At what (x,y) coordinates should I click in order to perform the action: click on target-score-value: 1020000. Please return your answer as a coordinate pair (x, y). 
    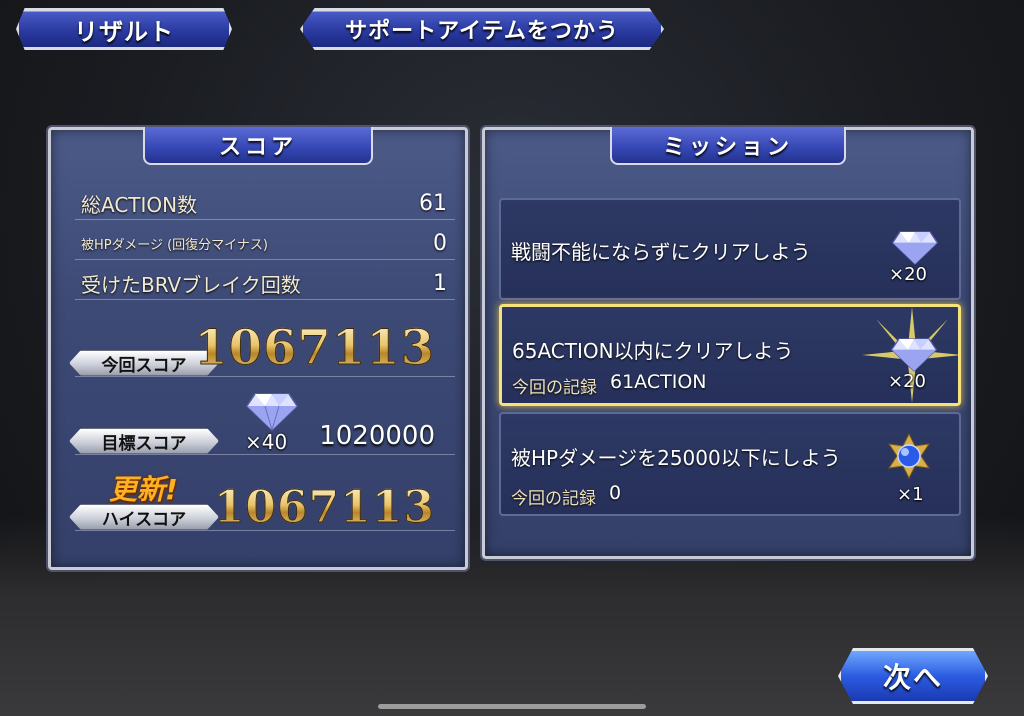
    Looking at the image, I should click on (377, 436).